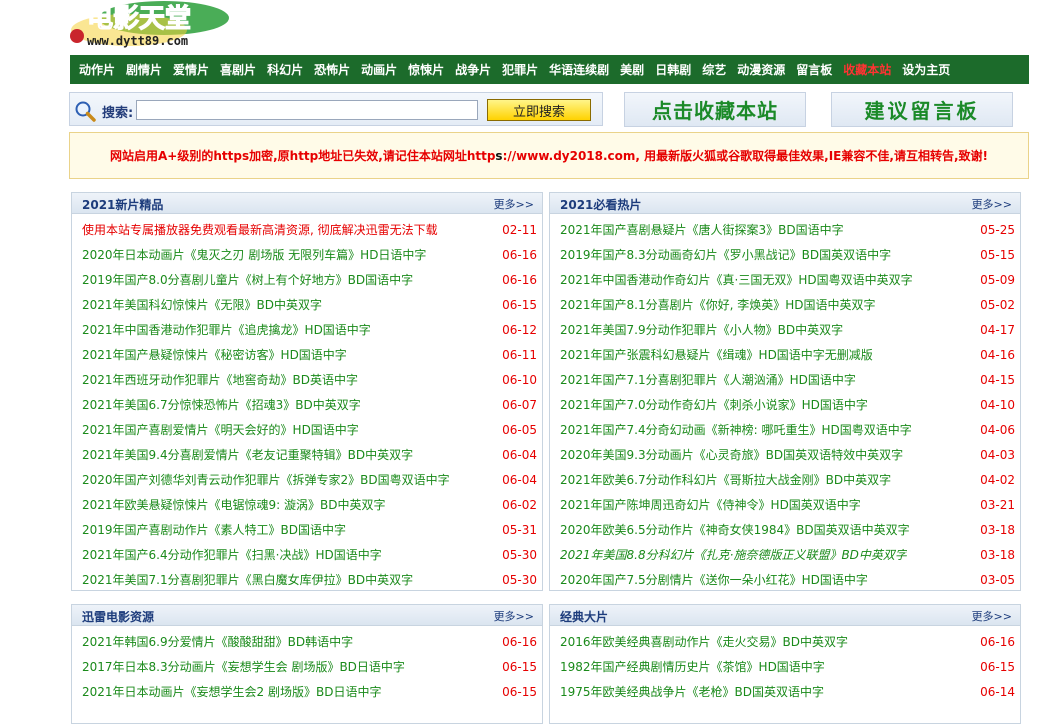  What do you see at coordinates (735, 529) in the screenshot?
I see `movie-title-link: 2020年欧美6.5分动作片《神奇女侠1984》BD国英双语中英双字` at bounding box center [735, 529].